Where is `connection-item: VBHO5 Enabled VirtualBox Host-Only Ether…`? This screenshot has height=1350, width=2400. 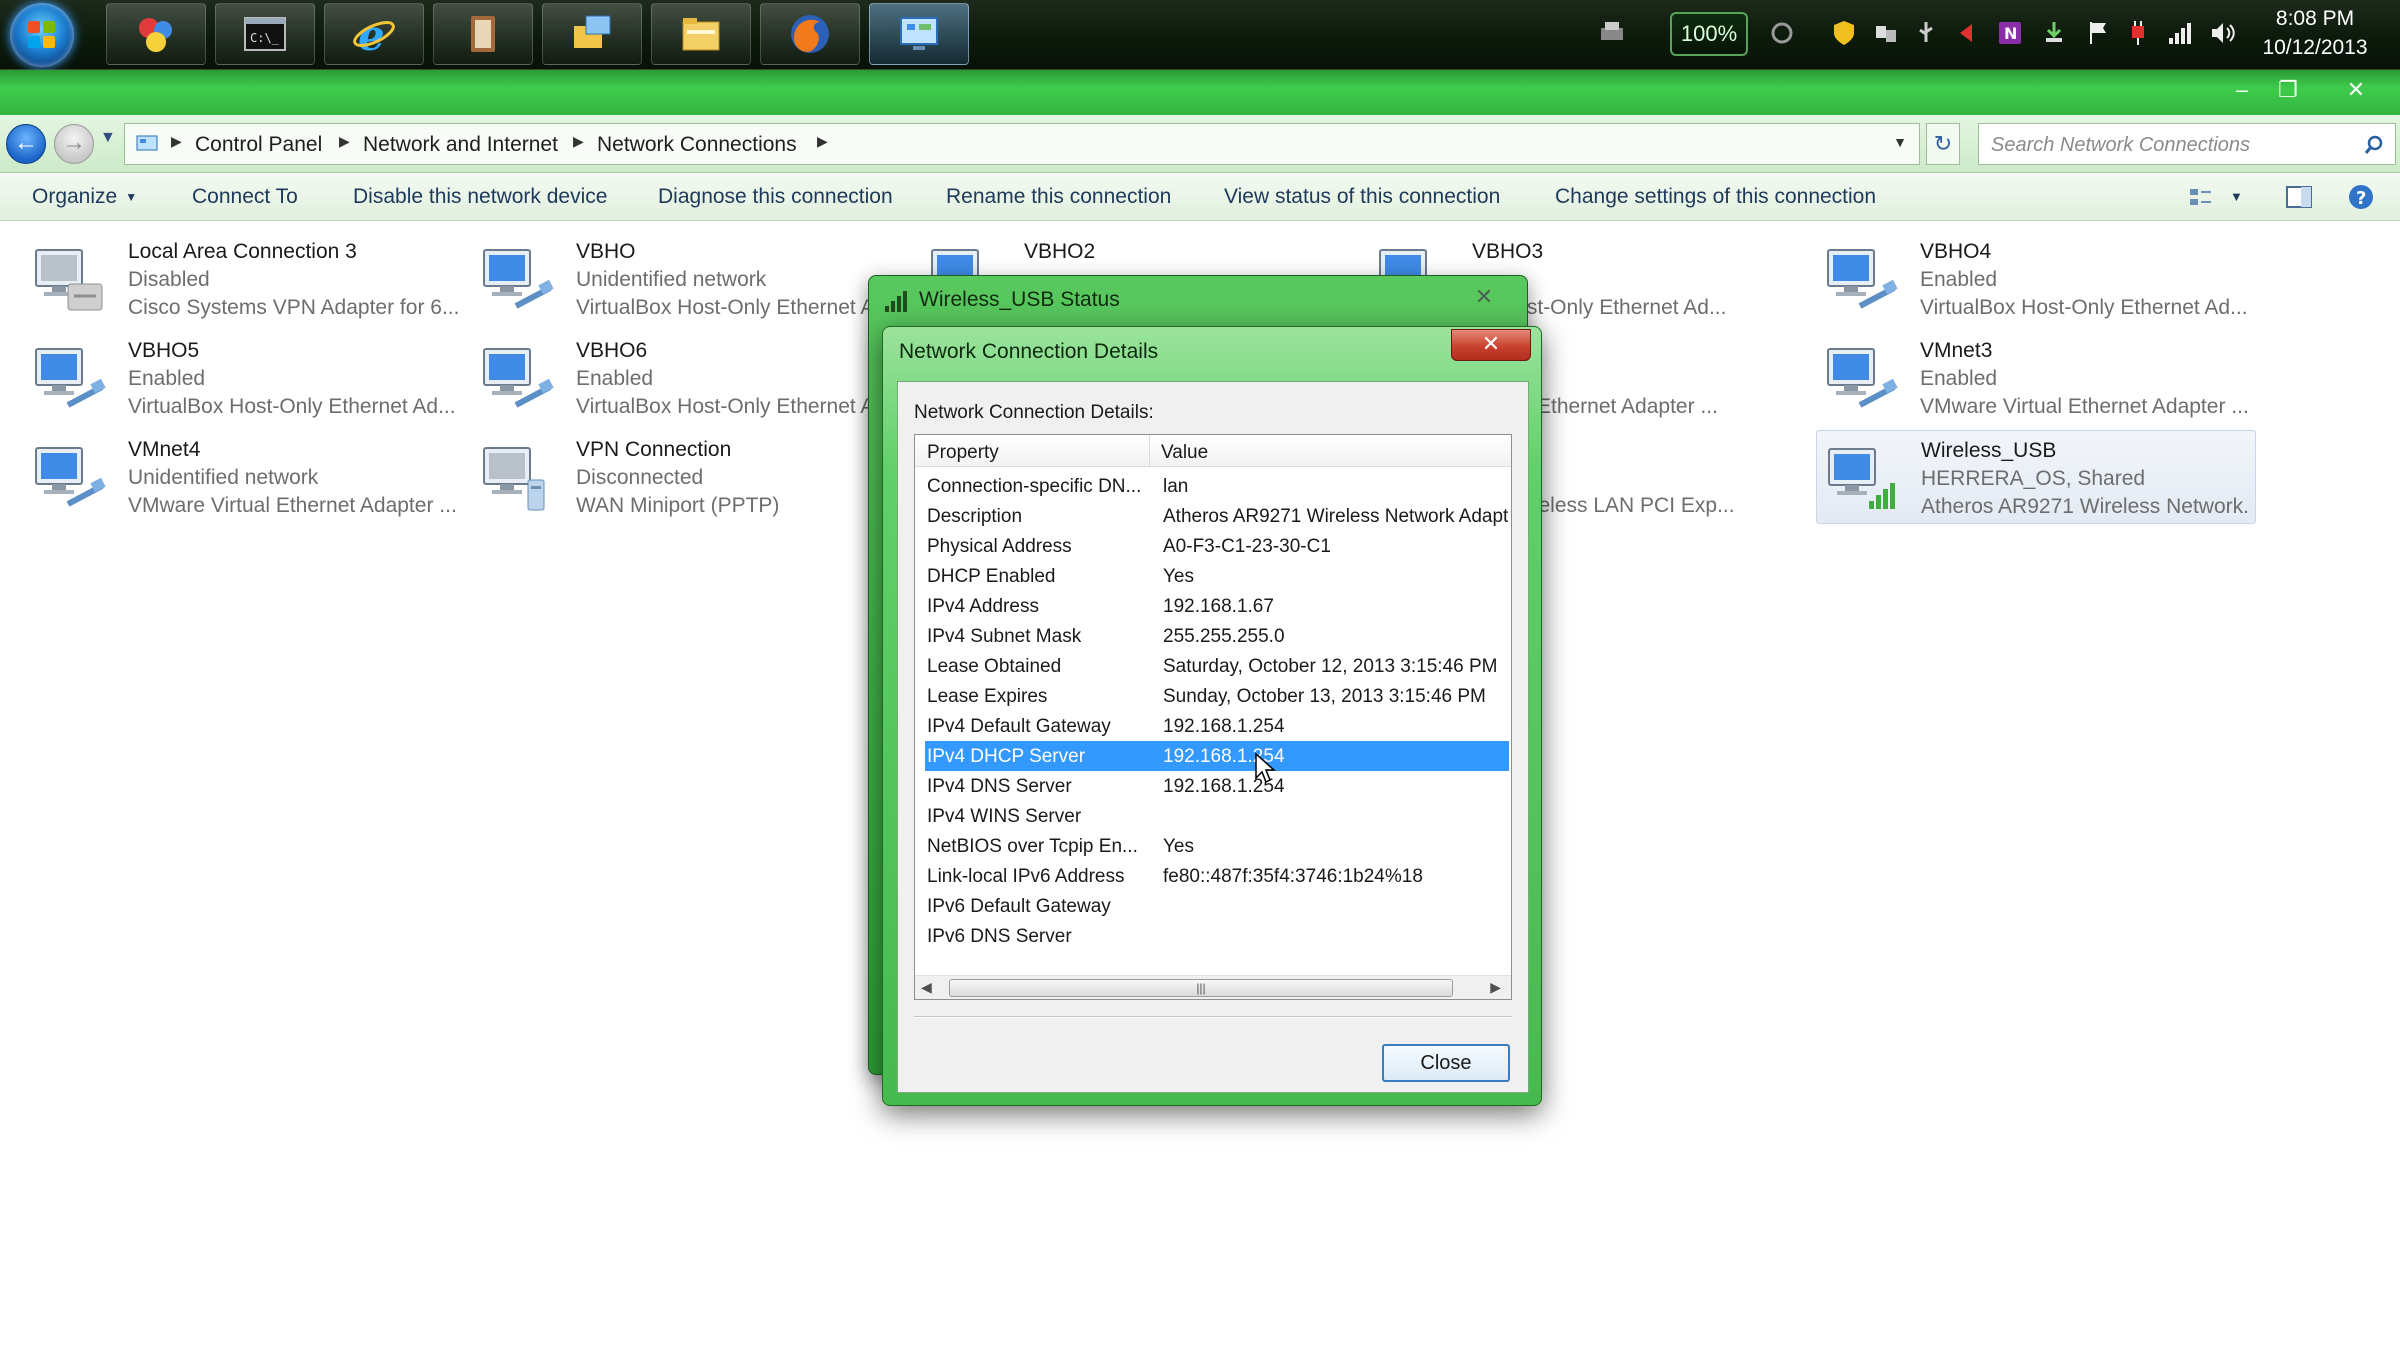 connection-item: VBHO5 Enabled VirtualBox Host-Only Ether… is located at coordinates (244, 378).